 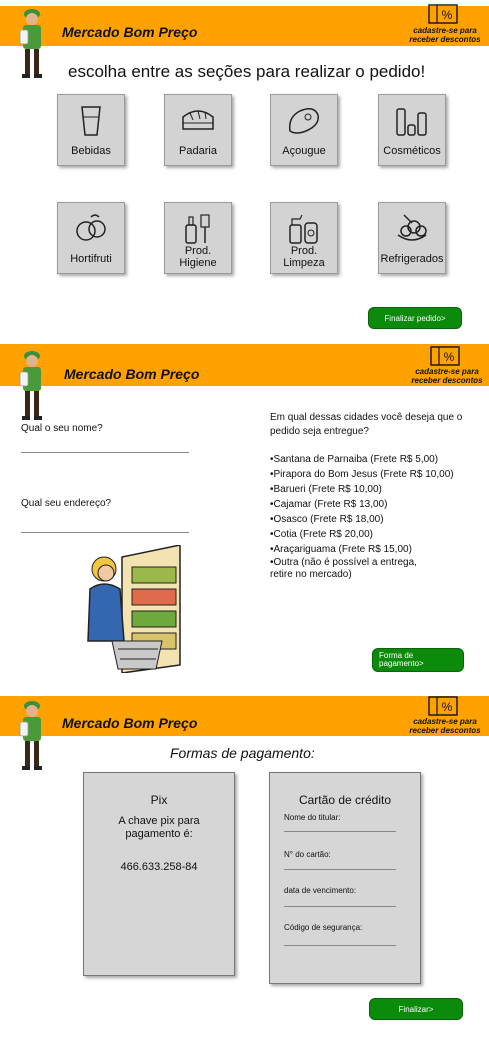 I want to click on finish-order-button: Finalizar pedido>, so click(x=415, y=318).